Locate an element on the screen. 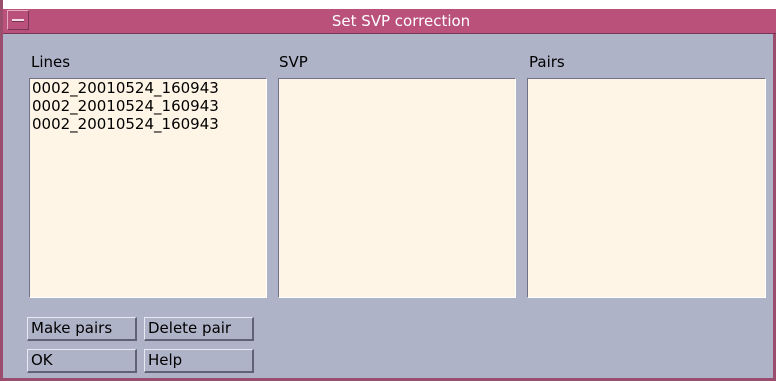 This screenshot has width=776, height=381. make-pairs-button: Make pairs is located at coordinates (82, 329).